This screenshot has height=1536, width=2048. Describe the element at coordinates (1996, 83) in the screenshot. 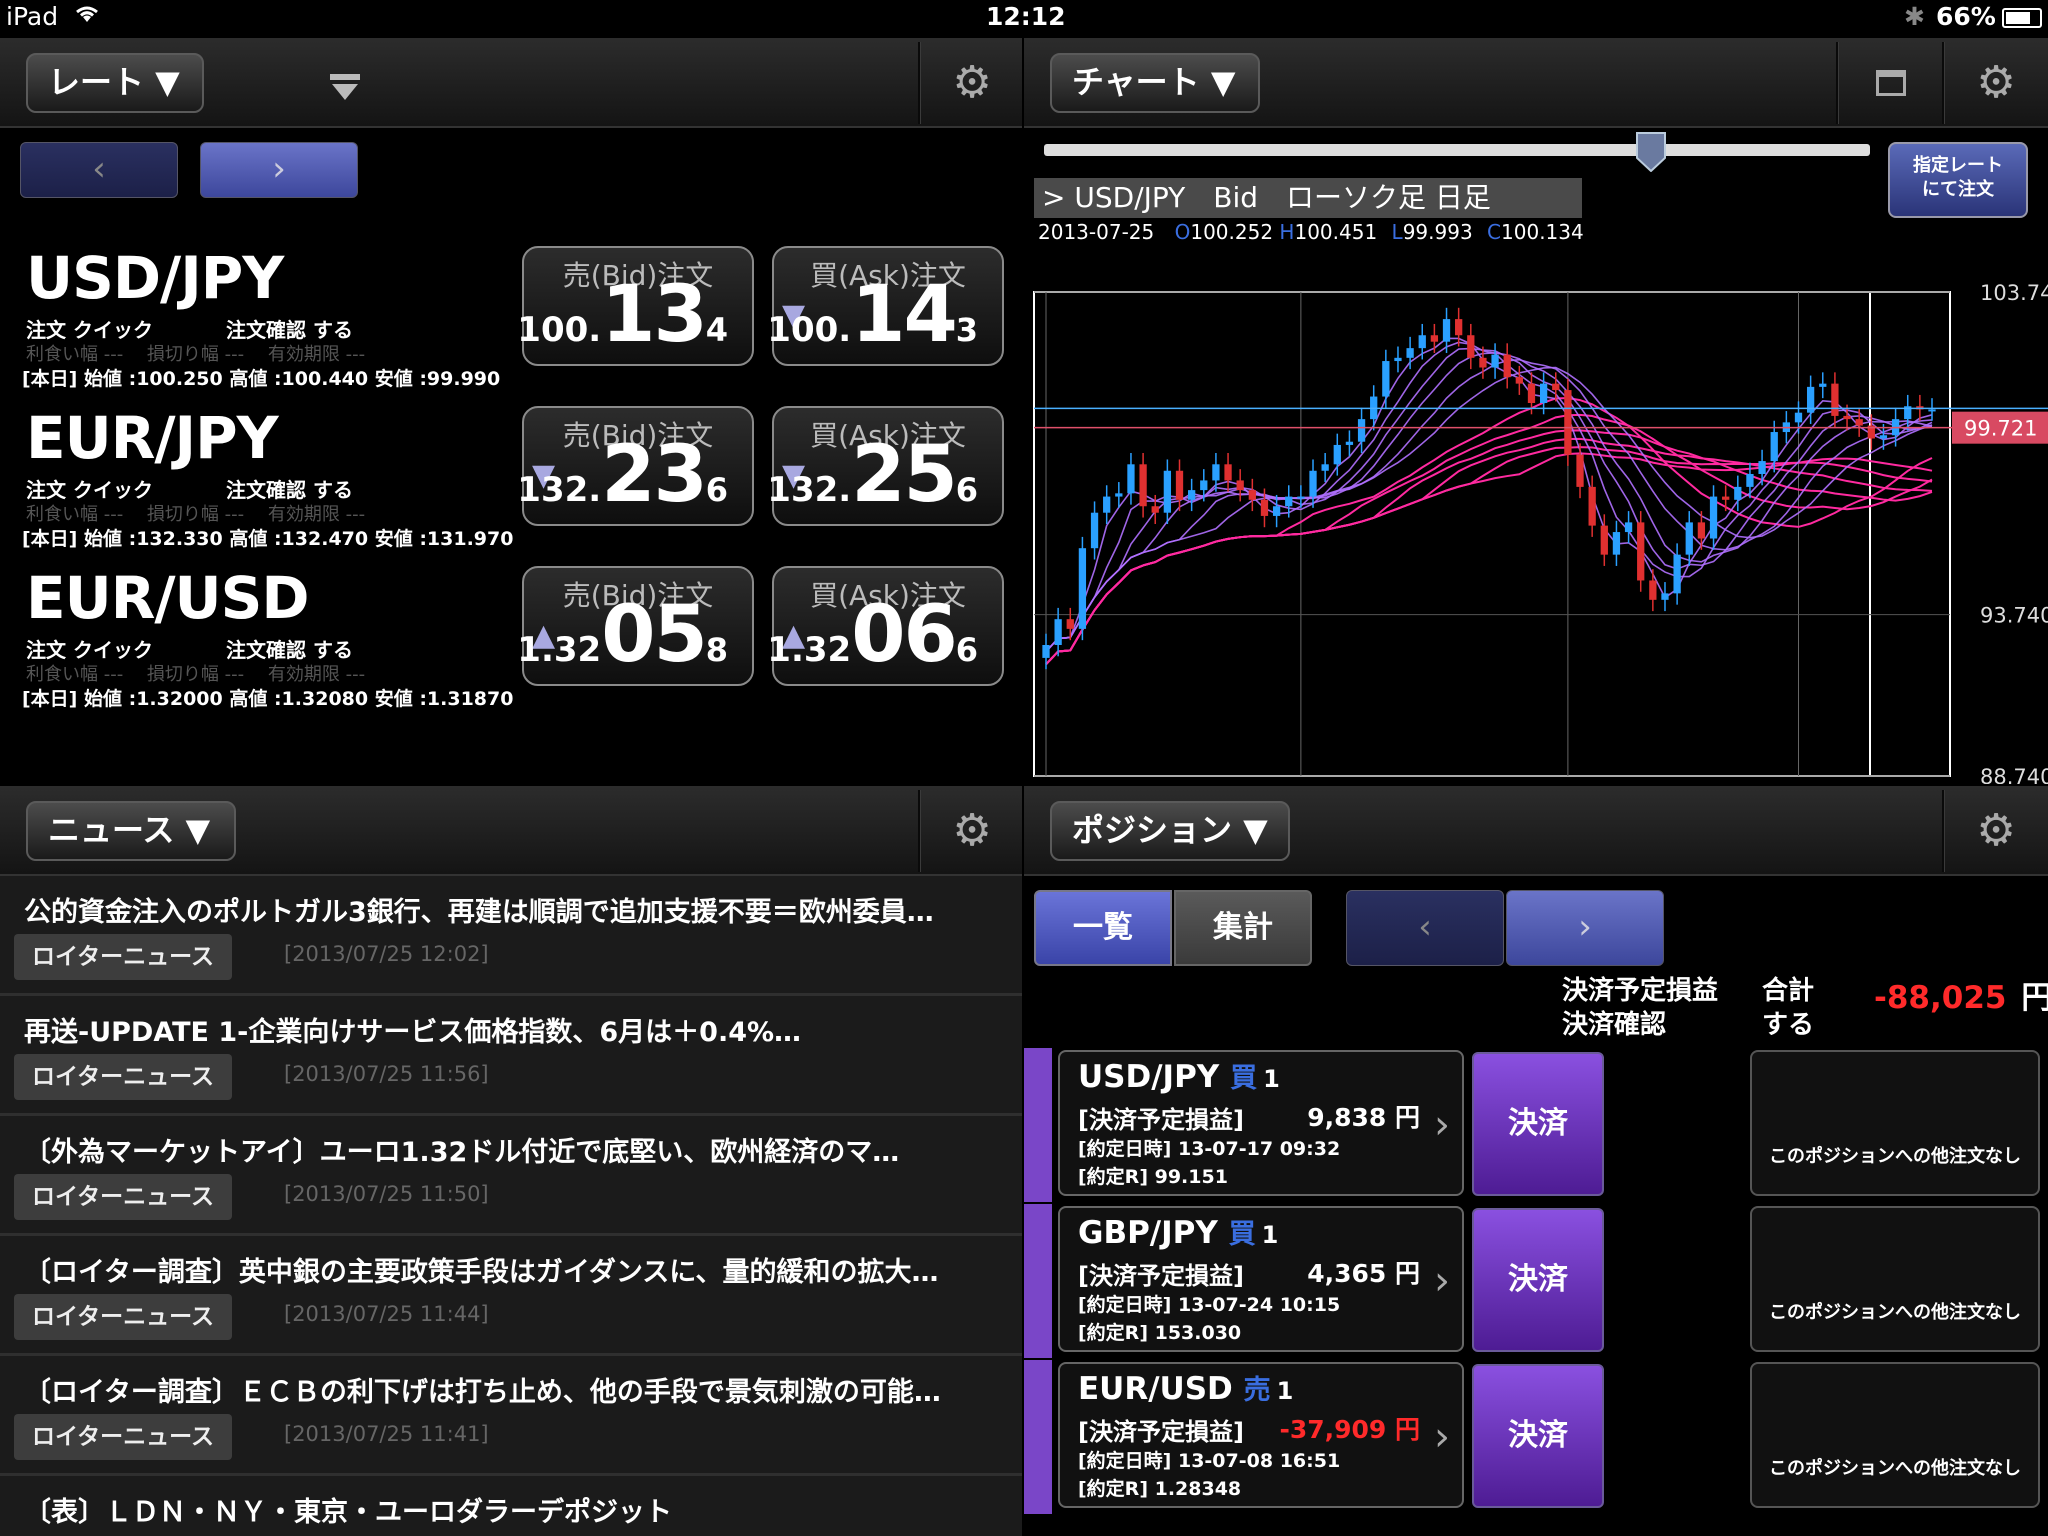

I see `chart-settings-gear-icon: ⚙` at that location.